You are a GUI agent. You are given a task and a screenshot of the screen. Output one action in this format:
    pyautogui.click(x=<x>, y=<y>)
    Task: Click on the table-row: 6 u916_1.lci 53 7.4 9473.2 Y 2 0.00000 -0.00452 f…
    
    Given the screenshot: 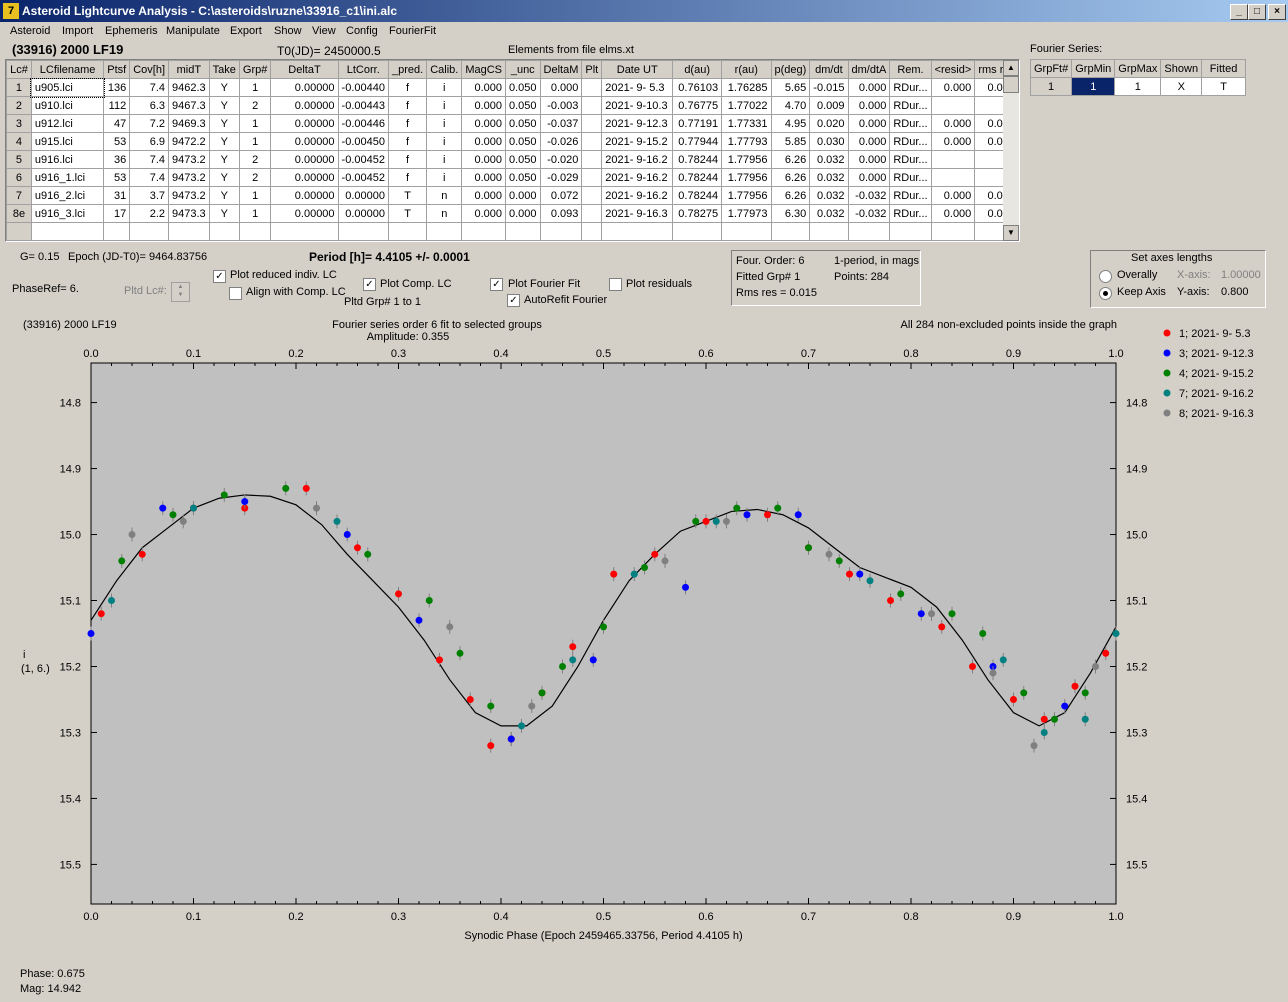 What is the action you would take?
    pyautogui.click(x=512, y=177)
    